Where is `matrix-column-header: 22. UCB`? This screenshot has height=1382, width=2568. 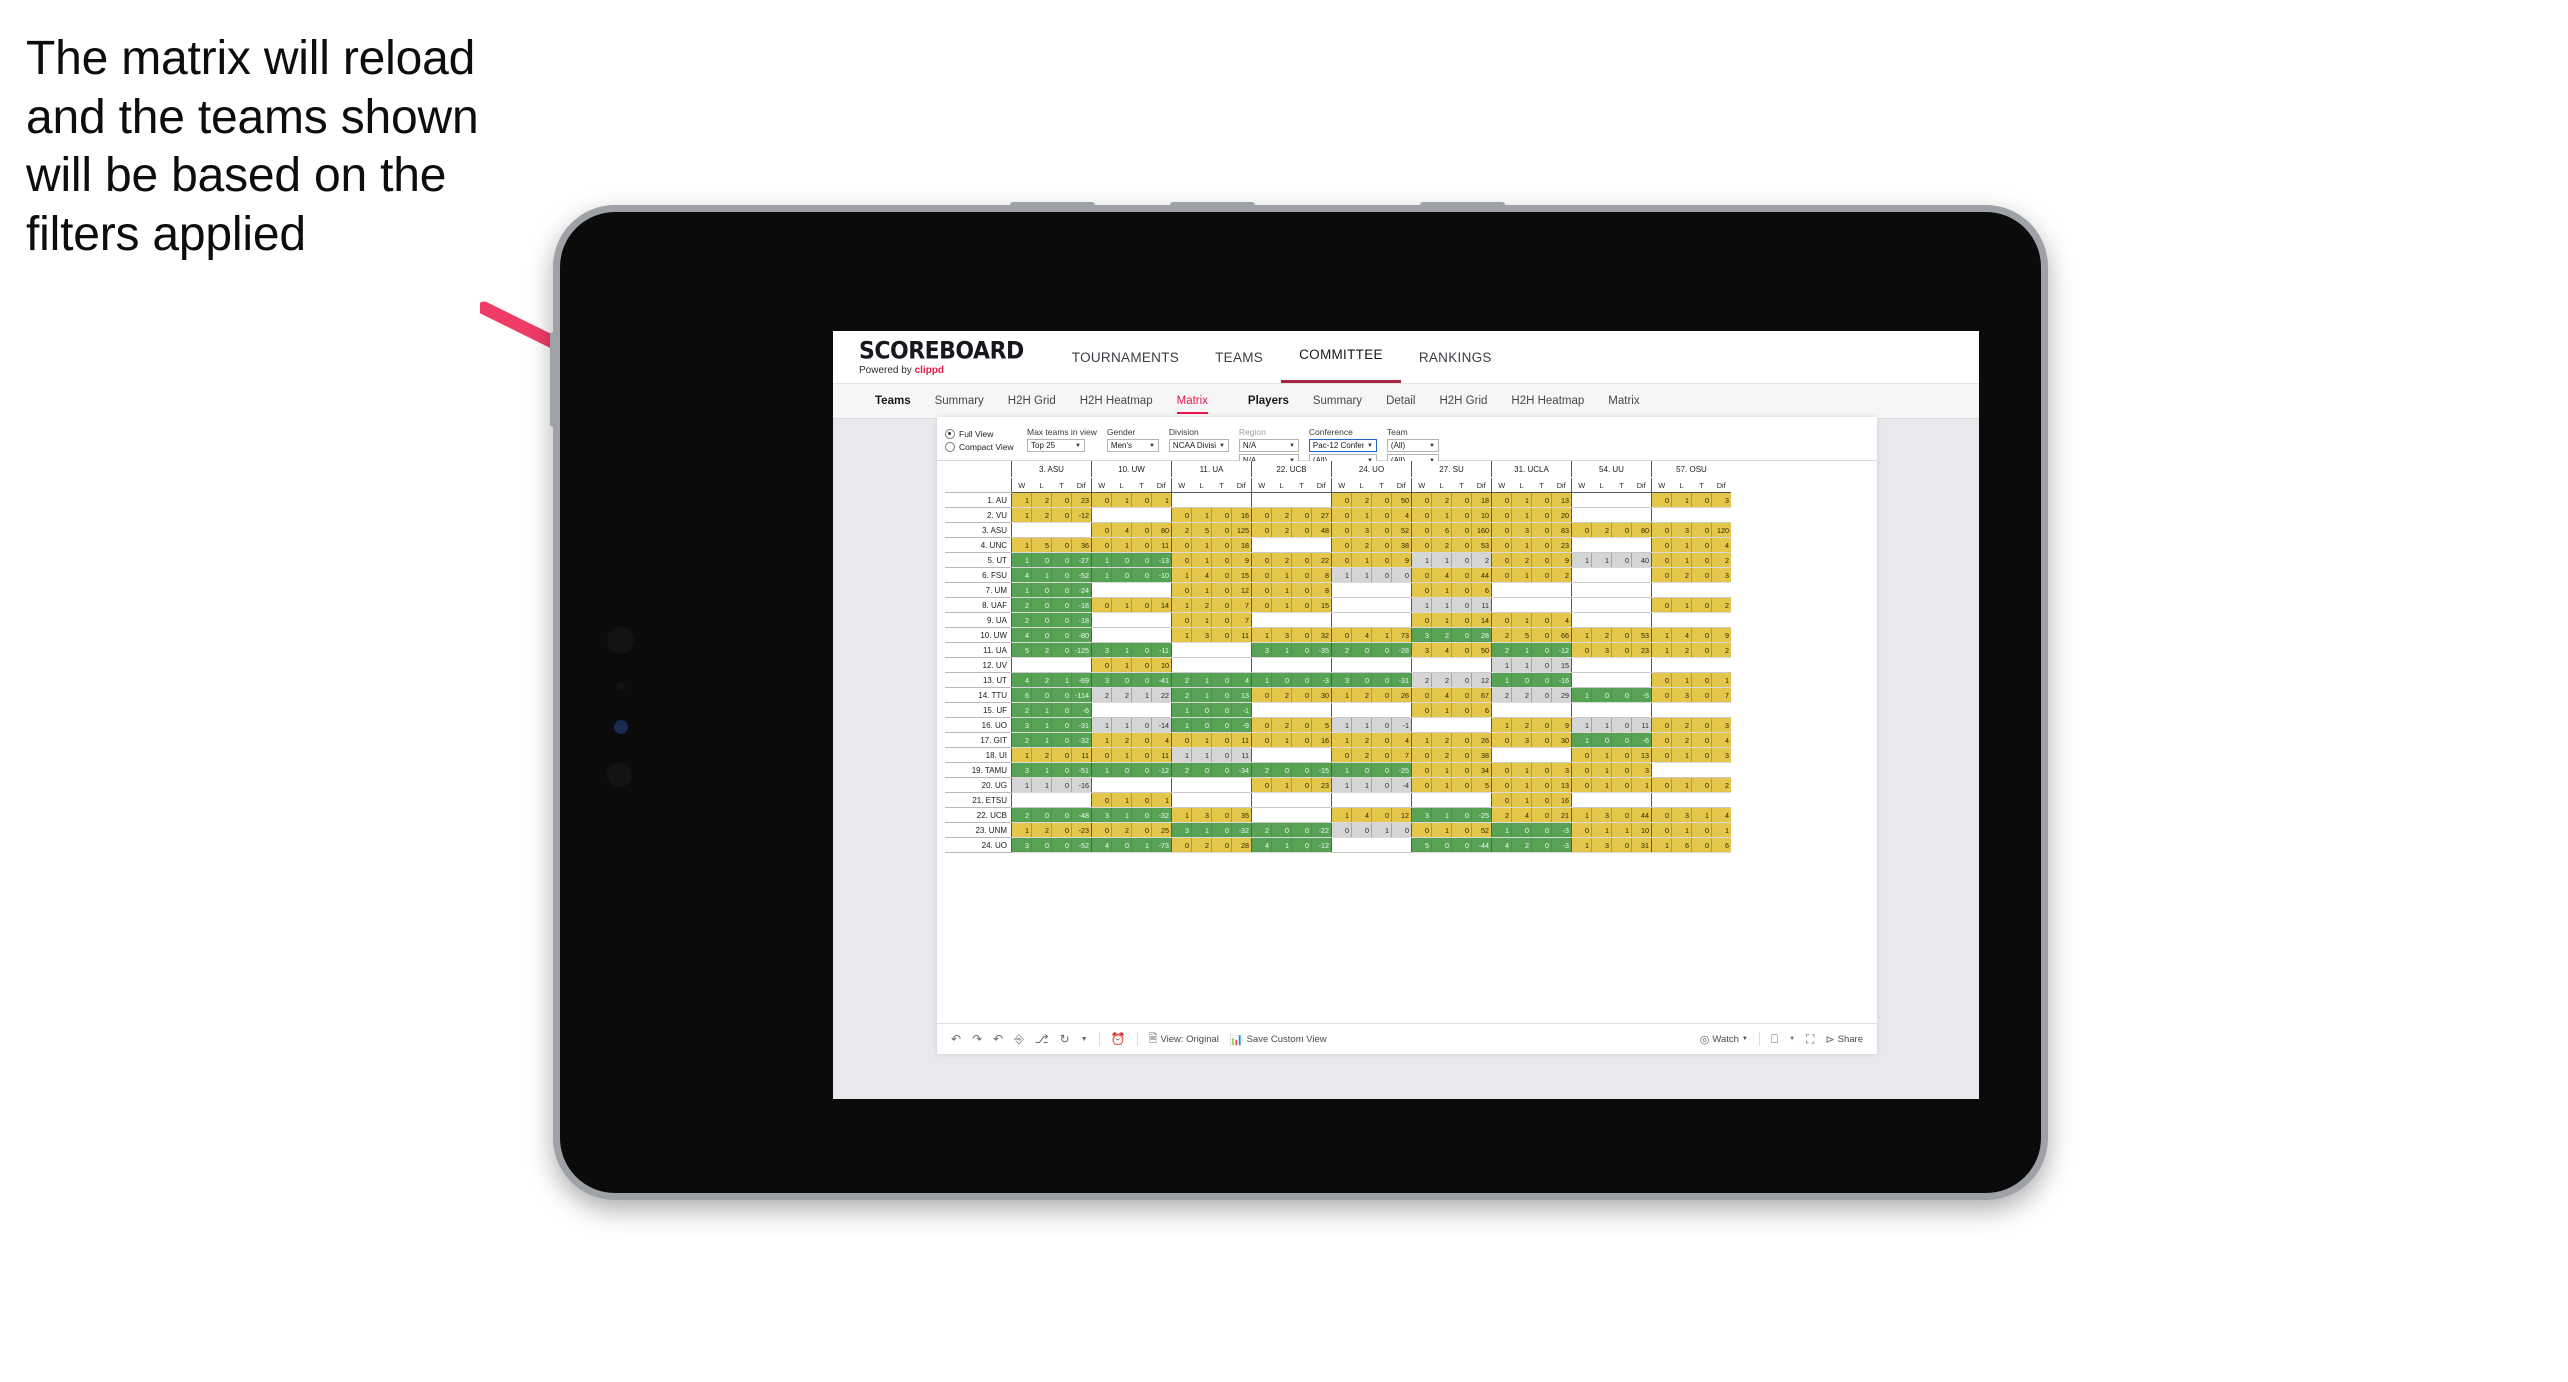
matrix-column-header: 22. UCB is located at coordinates (1291, 469).